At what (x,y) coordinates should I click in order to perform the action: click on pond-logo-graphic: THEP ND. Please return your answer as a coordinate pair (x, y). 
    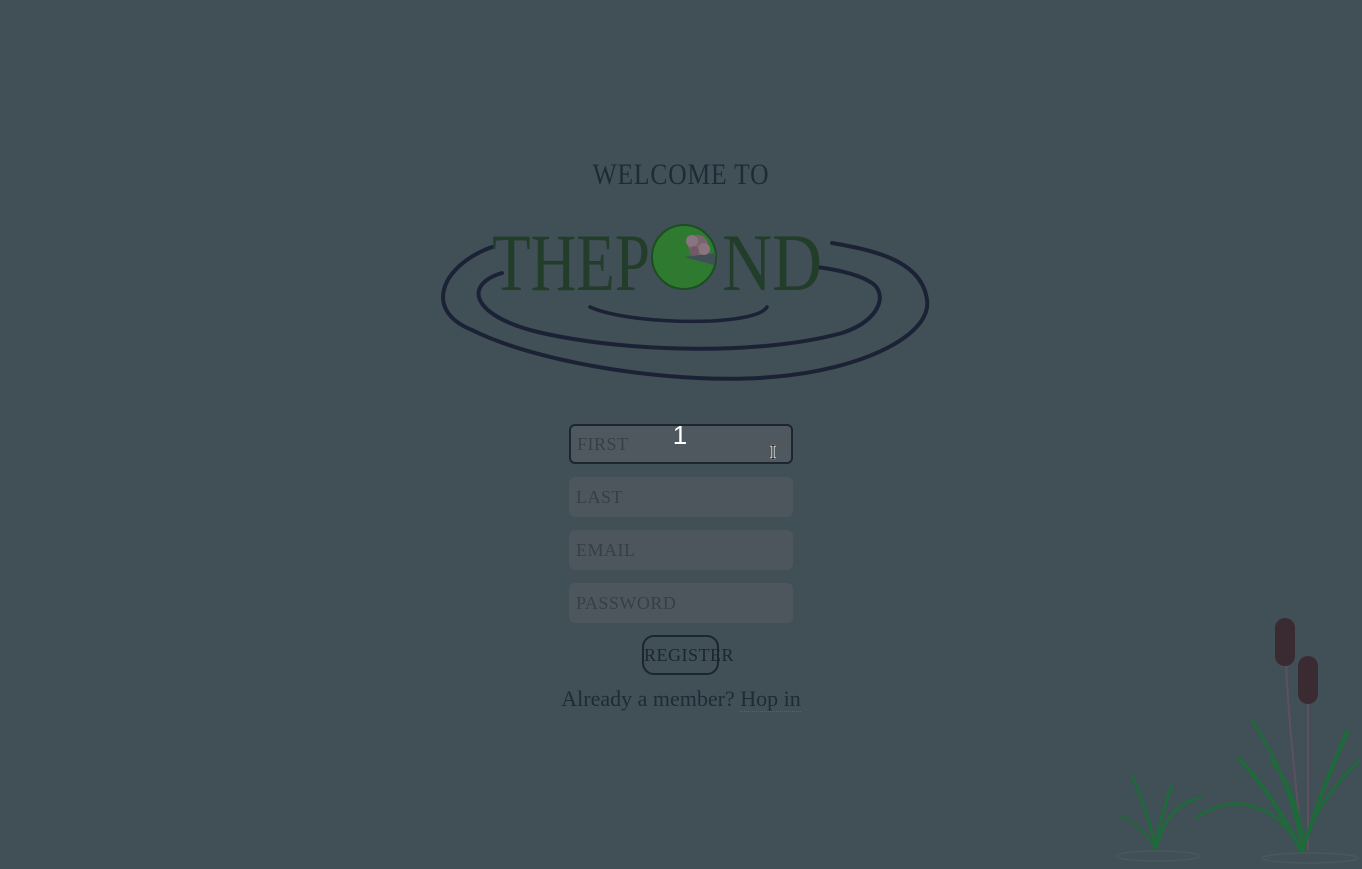
    Looking at the image, I should click on (685, 299).